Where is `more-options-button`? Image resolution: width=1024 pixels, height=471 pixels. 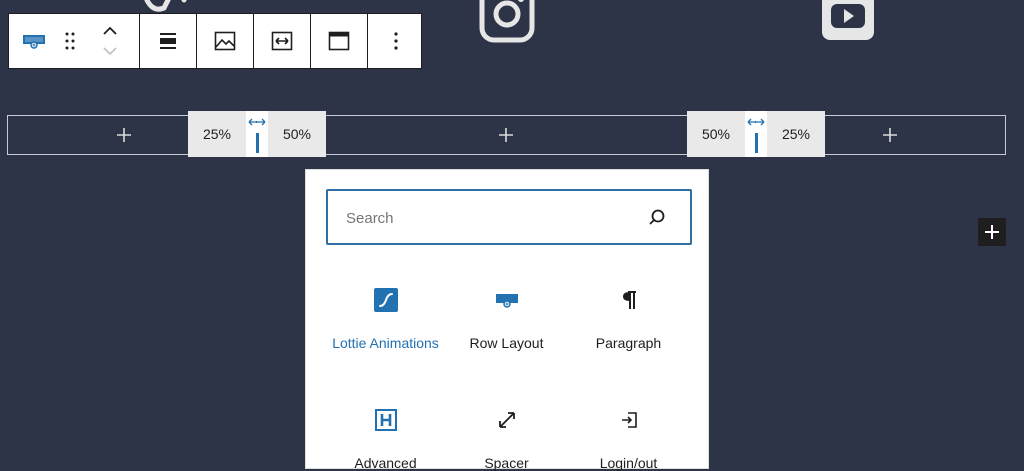 more-options-button is located at coordinates (396, 41).